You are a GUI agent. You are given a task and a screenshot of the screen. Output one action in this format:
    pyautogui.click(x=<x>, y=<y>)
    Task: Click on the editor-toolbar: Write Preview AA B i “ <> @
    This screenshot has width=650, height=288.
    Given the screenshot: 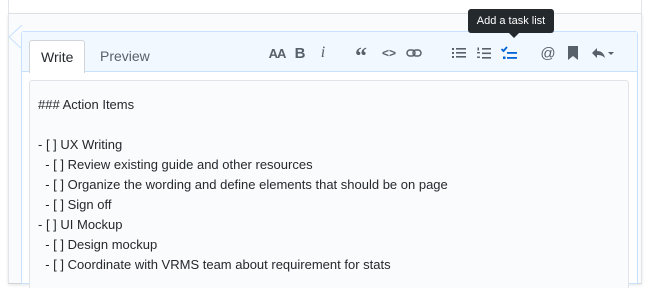 What is the action you would take?
    pyautogui.click(x=329, y=52)
    